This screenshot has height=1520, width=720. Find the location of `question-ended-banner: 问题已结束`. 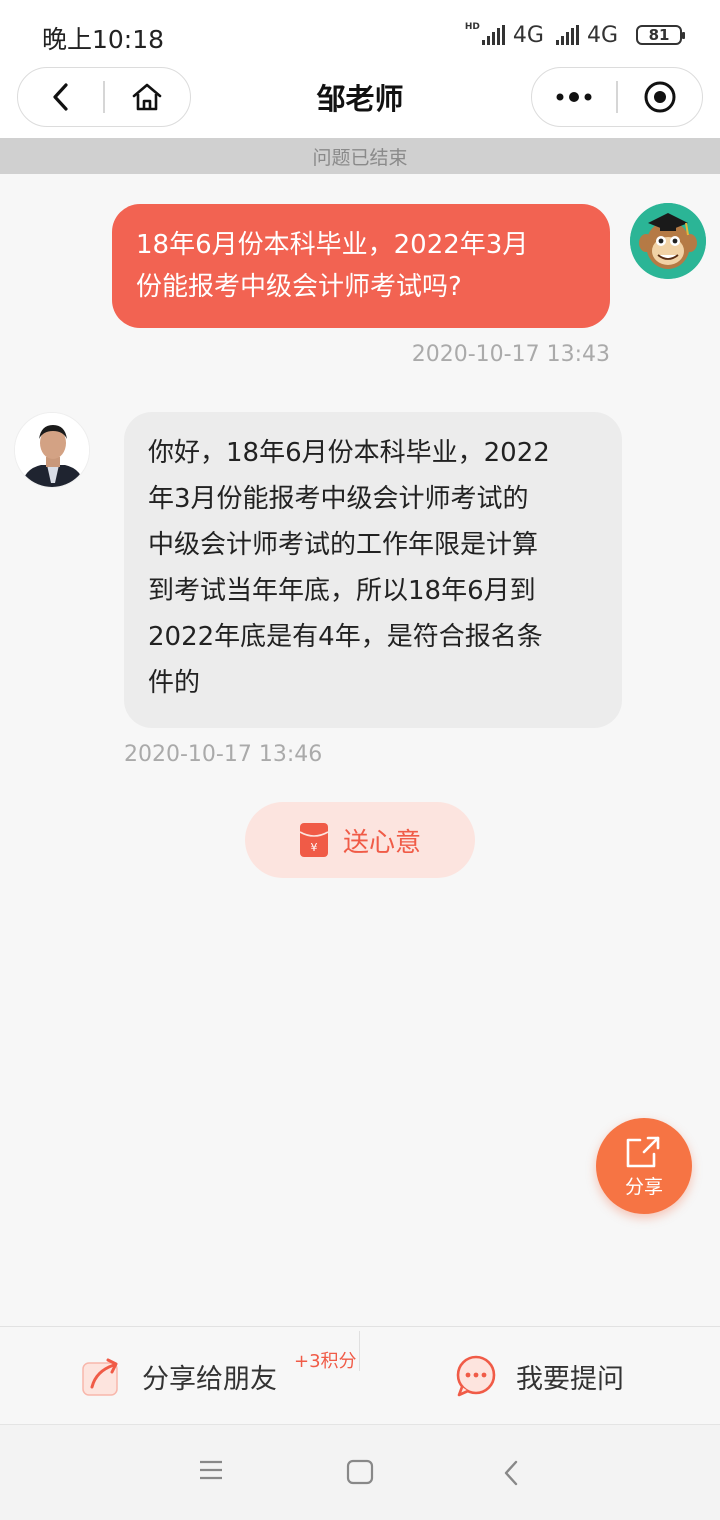

question-ended-banner: 问题已结束 is located at coordinates (360, 156).